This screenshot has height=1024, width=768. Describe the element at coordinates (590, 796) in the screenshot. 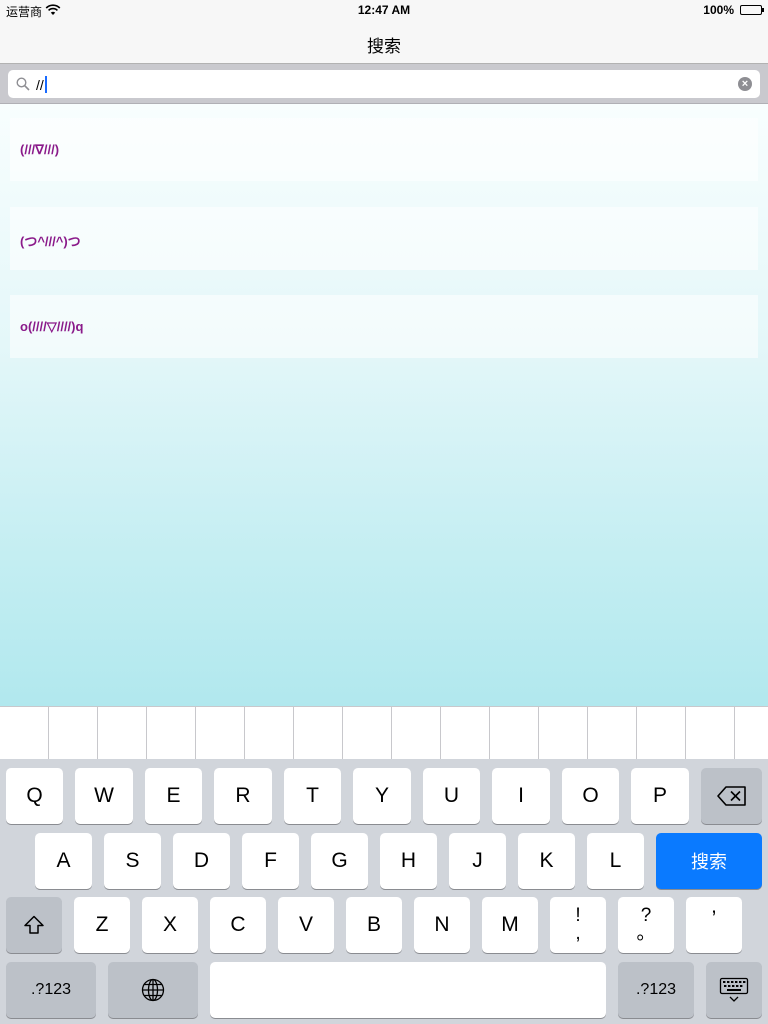

I see `key-o: O` at that location.